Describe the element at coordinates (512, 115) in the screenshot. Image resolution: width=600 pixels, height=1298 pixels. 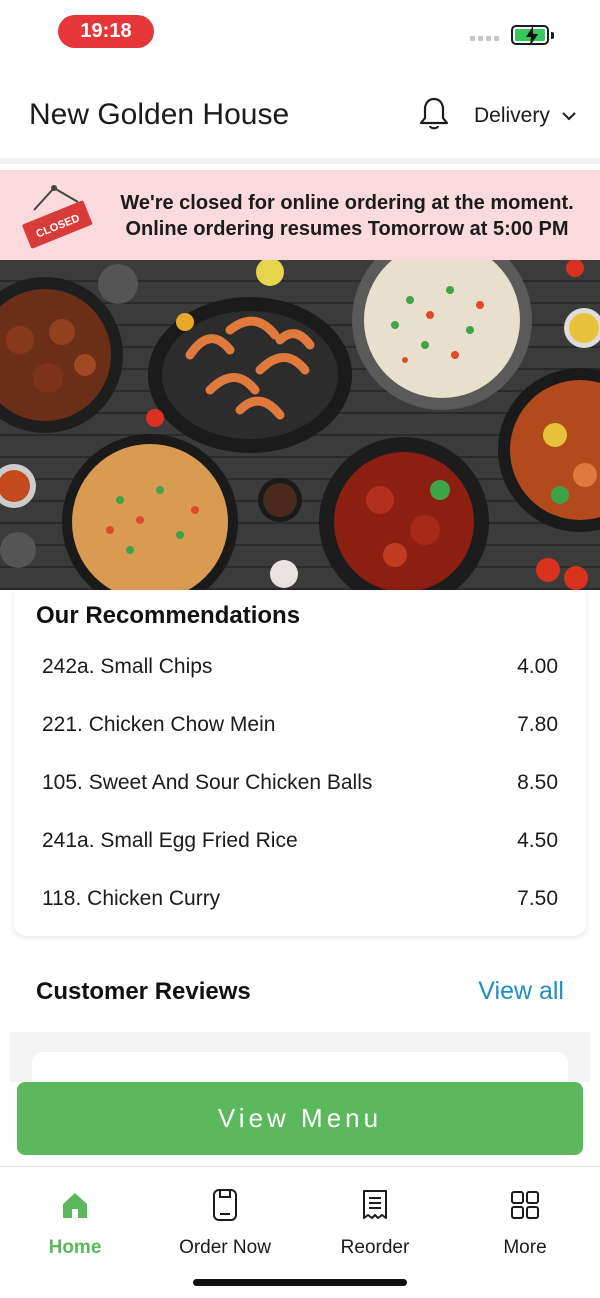
I see `delivery-mode-label: Delivery` at that location.